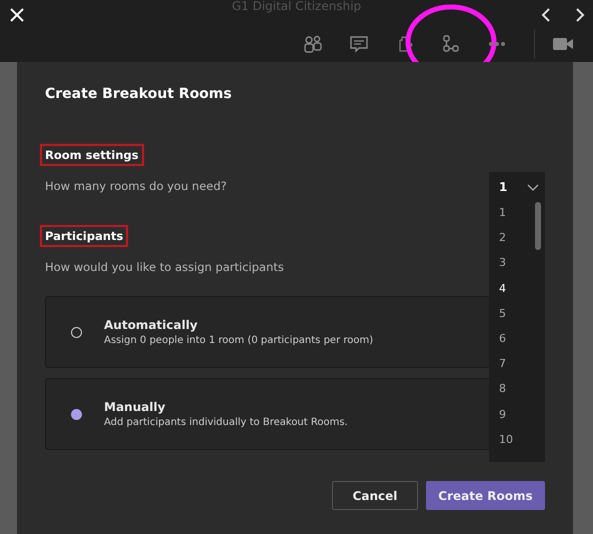  I want to click on section-heading: Participants, so click(84, 236).